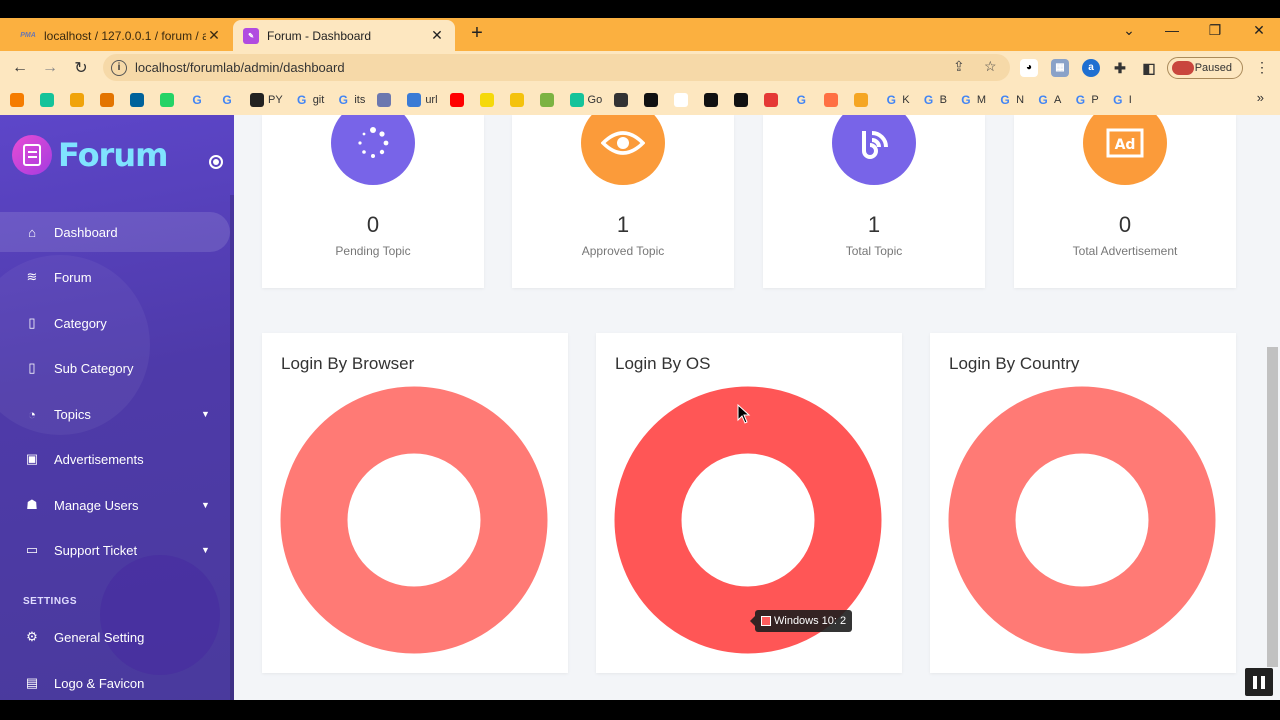 Image resolution: width=1280 pixels, height=720 pixels. I want to click on address-bar: i localhost/forumlab/admin/dashboard ⇪ ☆, so click(556, 67).